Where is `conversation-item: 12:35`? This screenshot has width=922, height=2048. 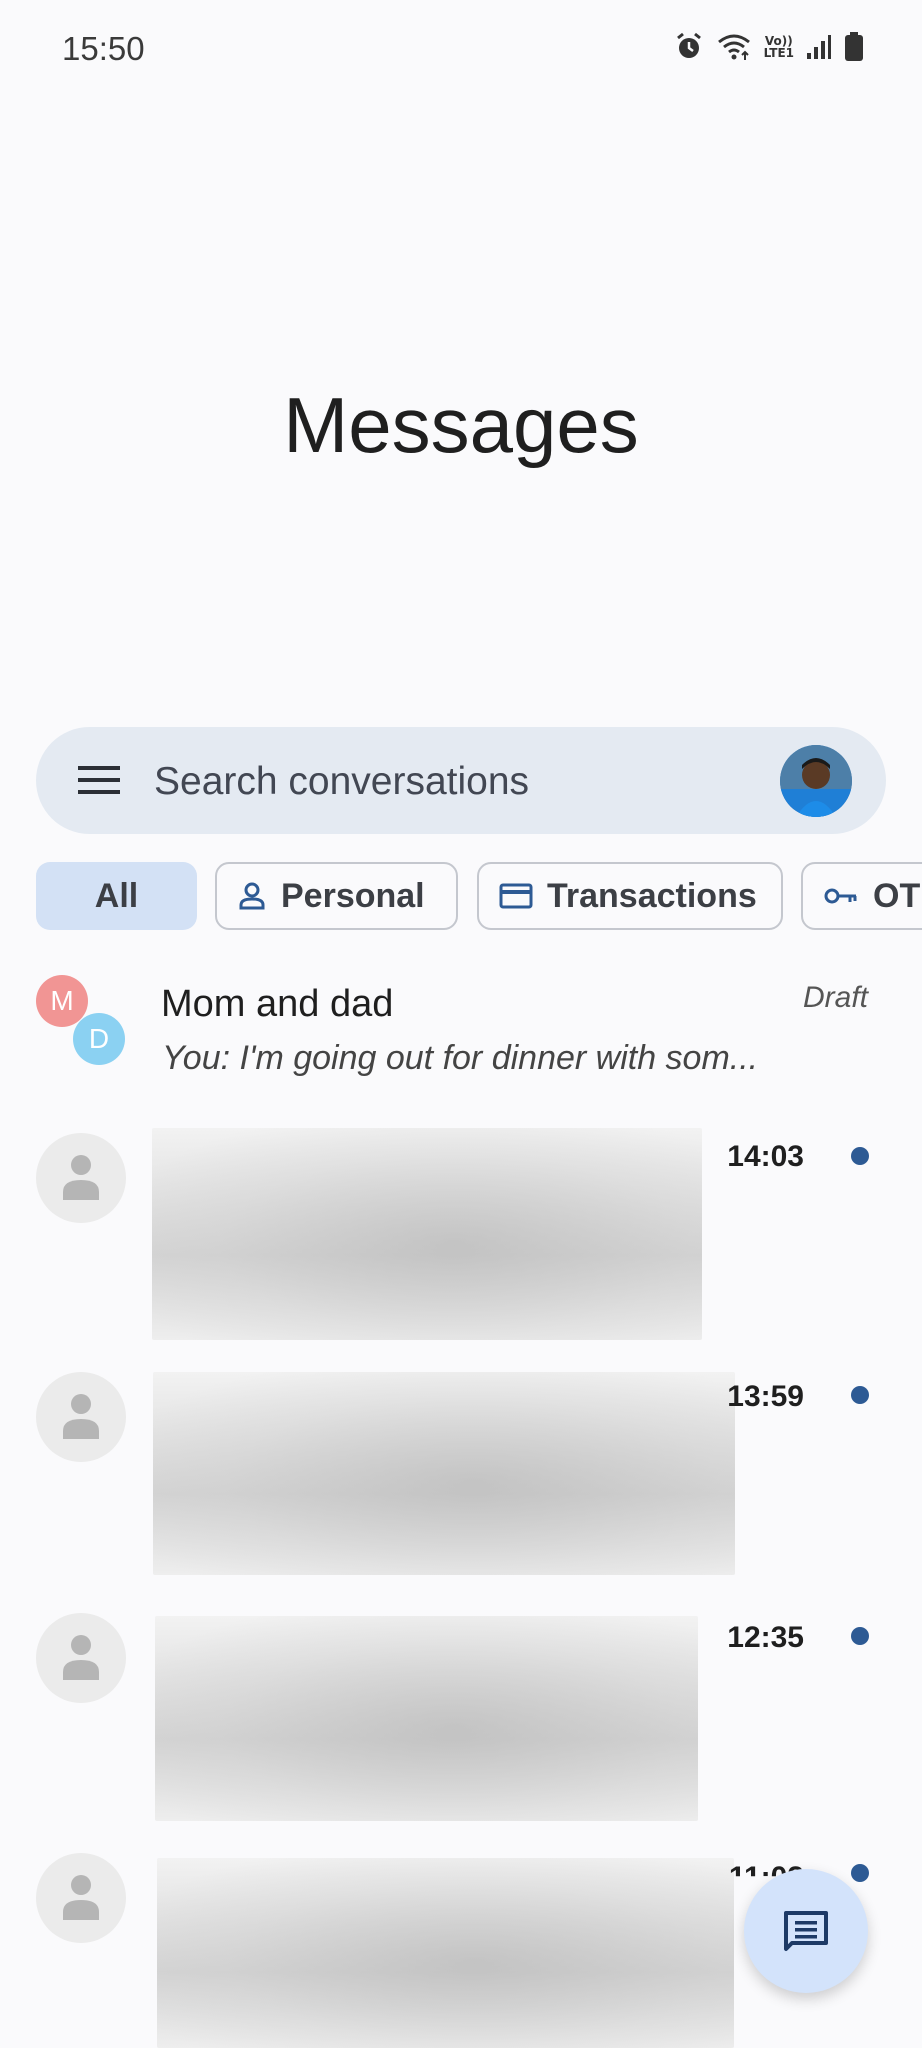 conversation-item: 12:35 is located at coordinates (461, 1718).